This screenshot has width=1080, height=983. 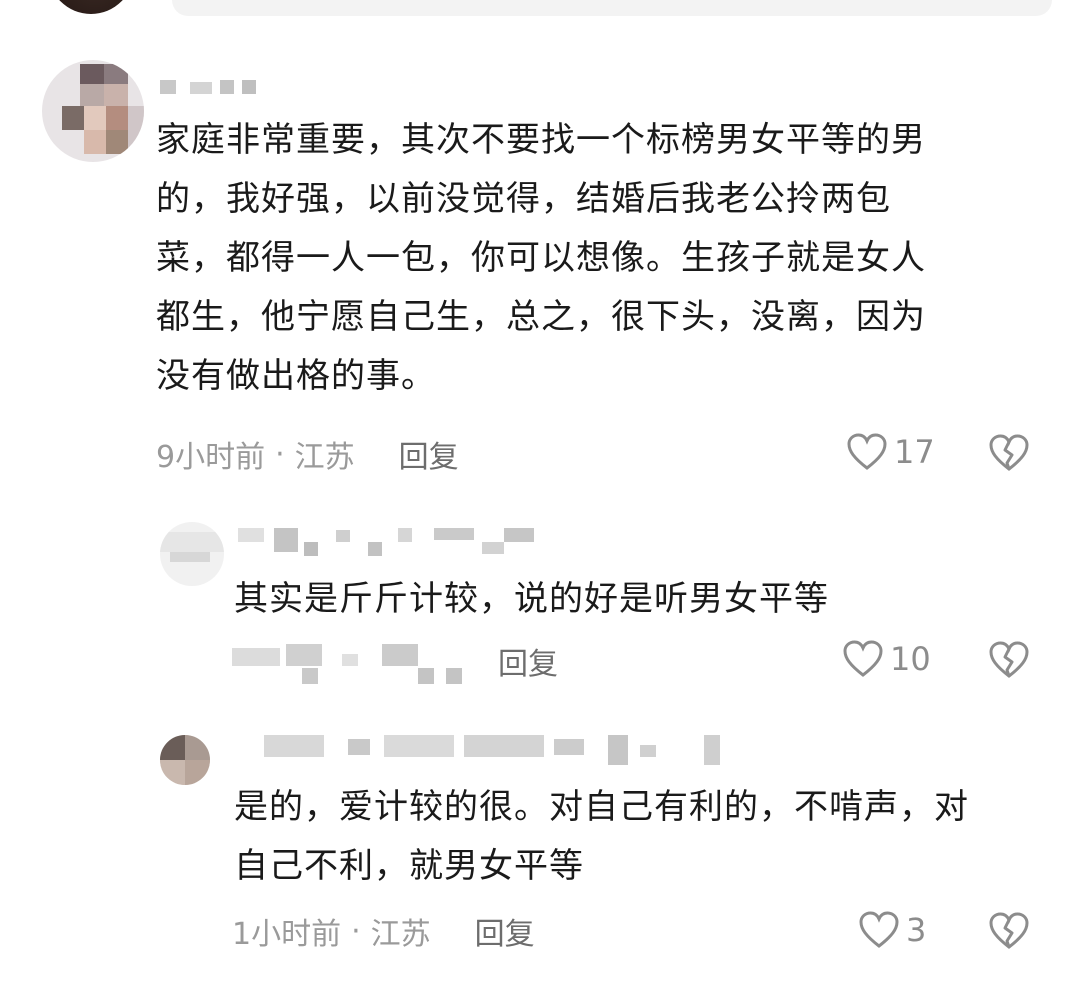 What do you see at coordinates (612, 8) in the screenshot?
I see `previous-comment-bubble` at bounding box center [612, 8].